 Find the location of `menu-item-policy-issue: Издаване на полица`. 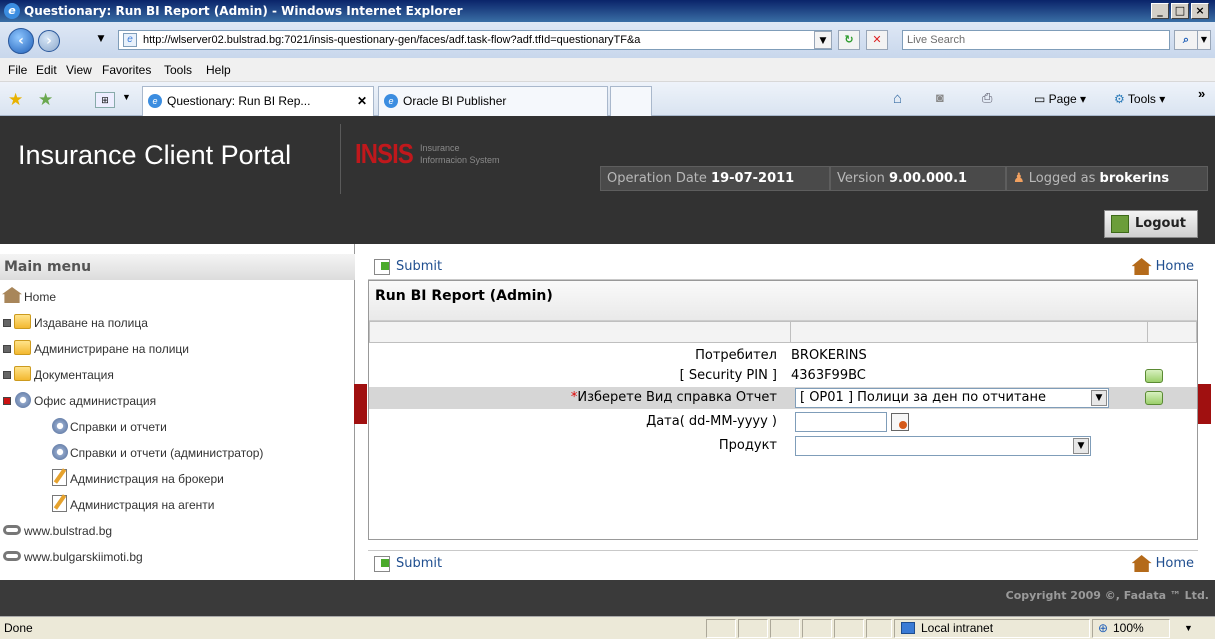

menu-item-policy-issue: Издаване на полица is located at coordinates (74, 323).